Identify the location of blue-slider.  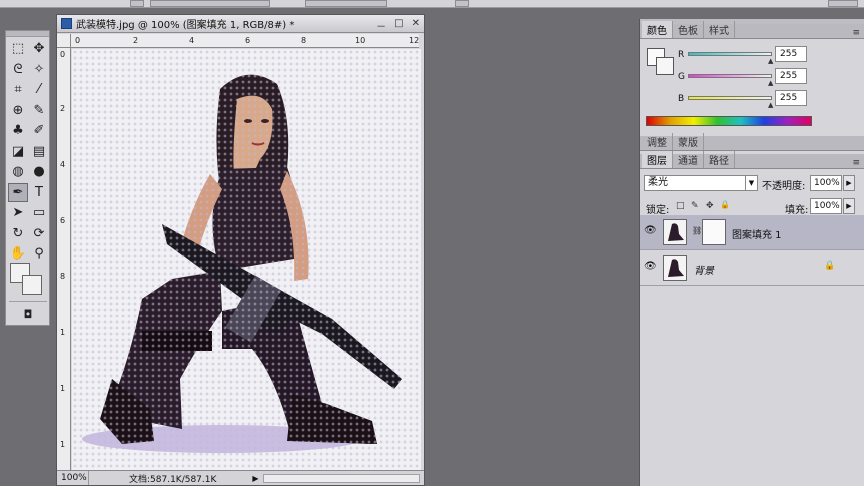
(730, 98).